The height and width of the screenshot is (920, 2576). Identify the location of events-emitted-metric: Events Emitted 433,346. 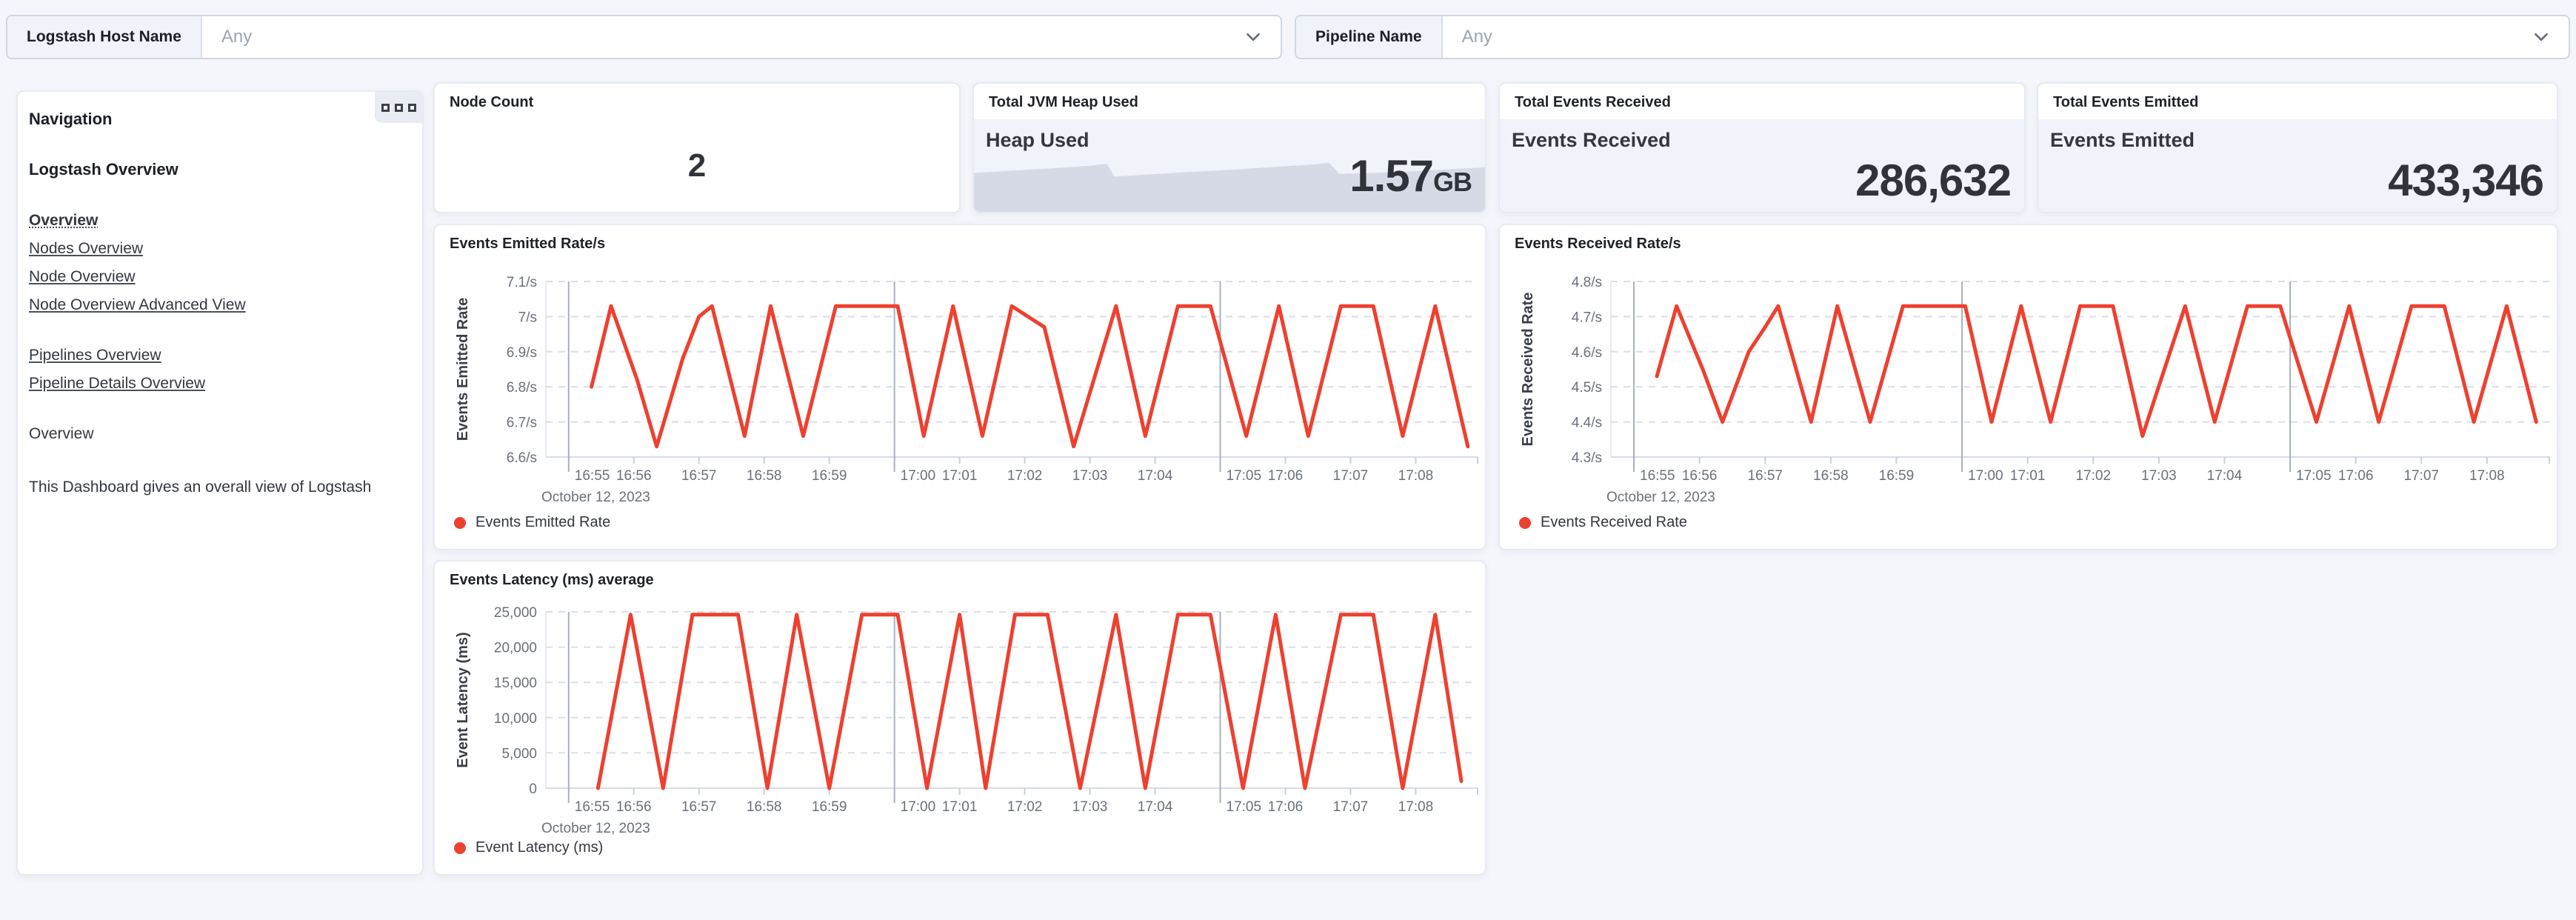
(2297, 165).